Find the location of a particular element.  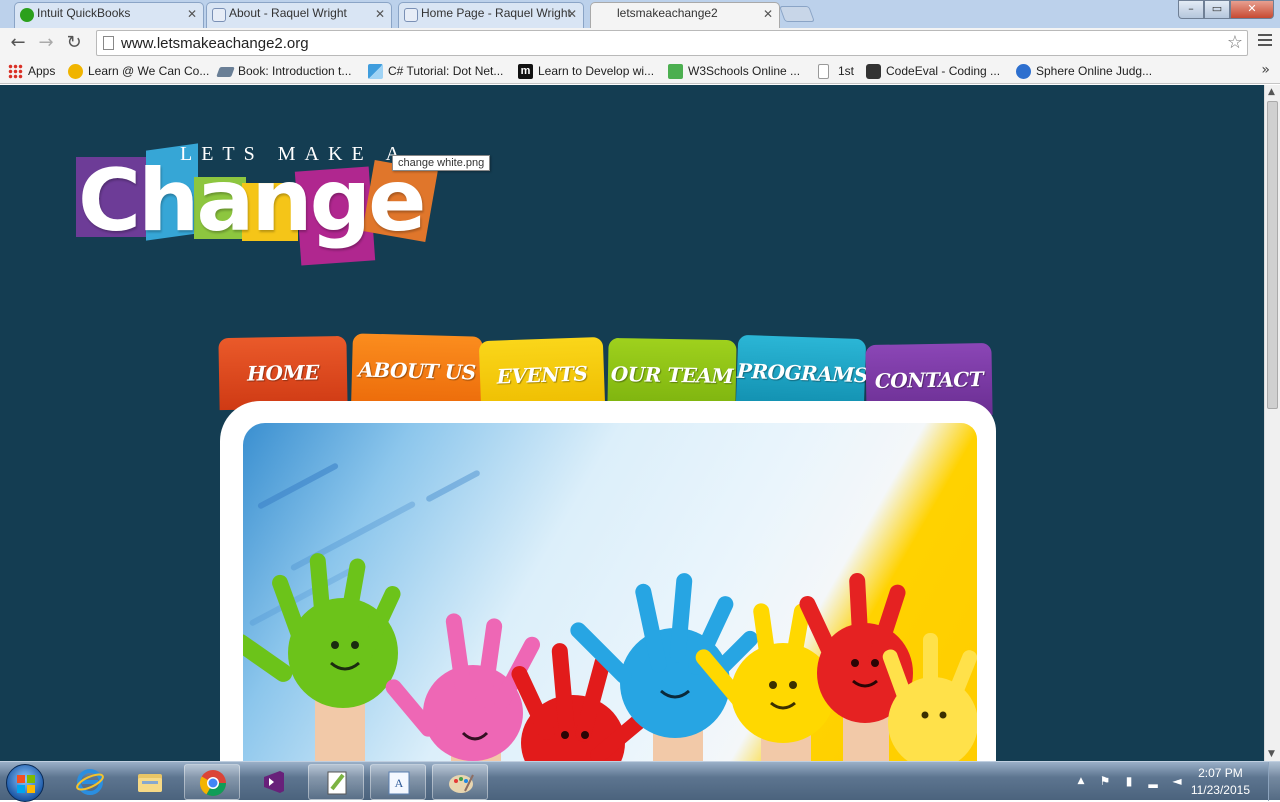

file-explorer-icon is located at coordinates (150, 783).